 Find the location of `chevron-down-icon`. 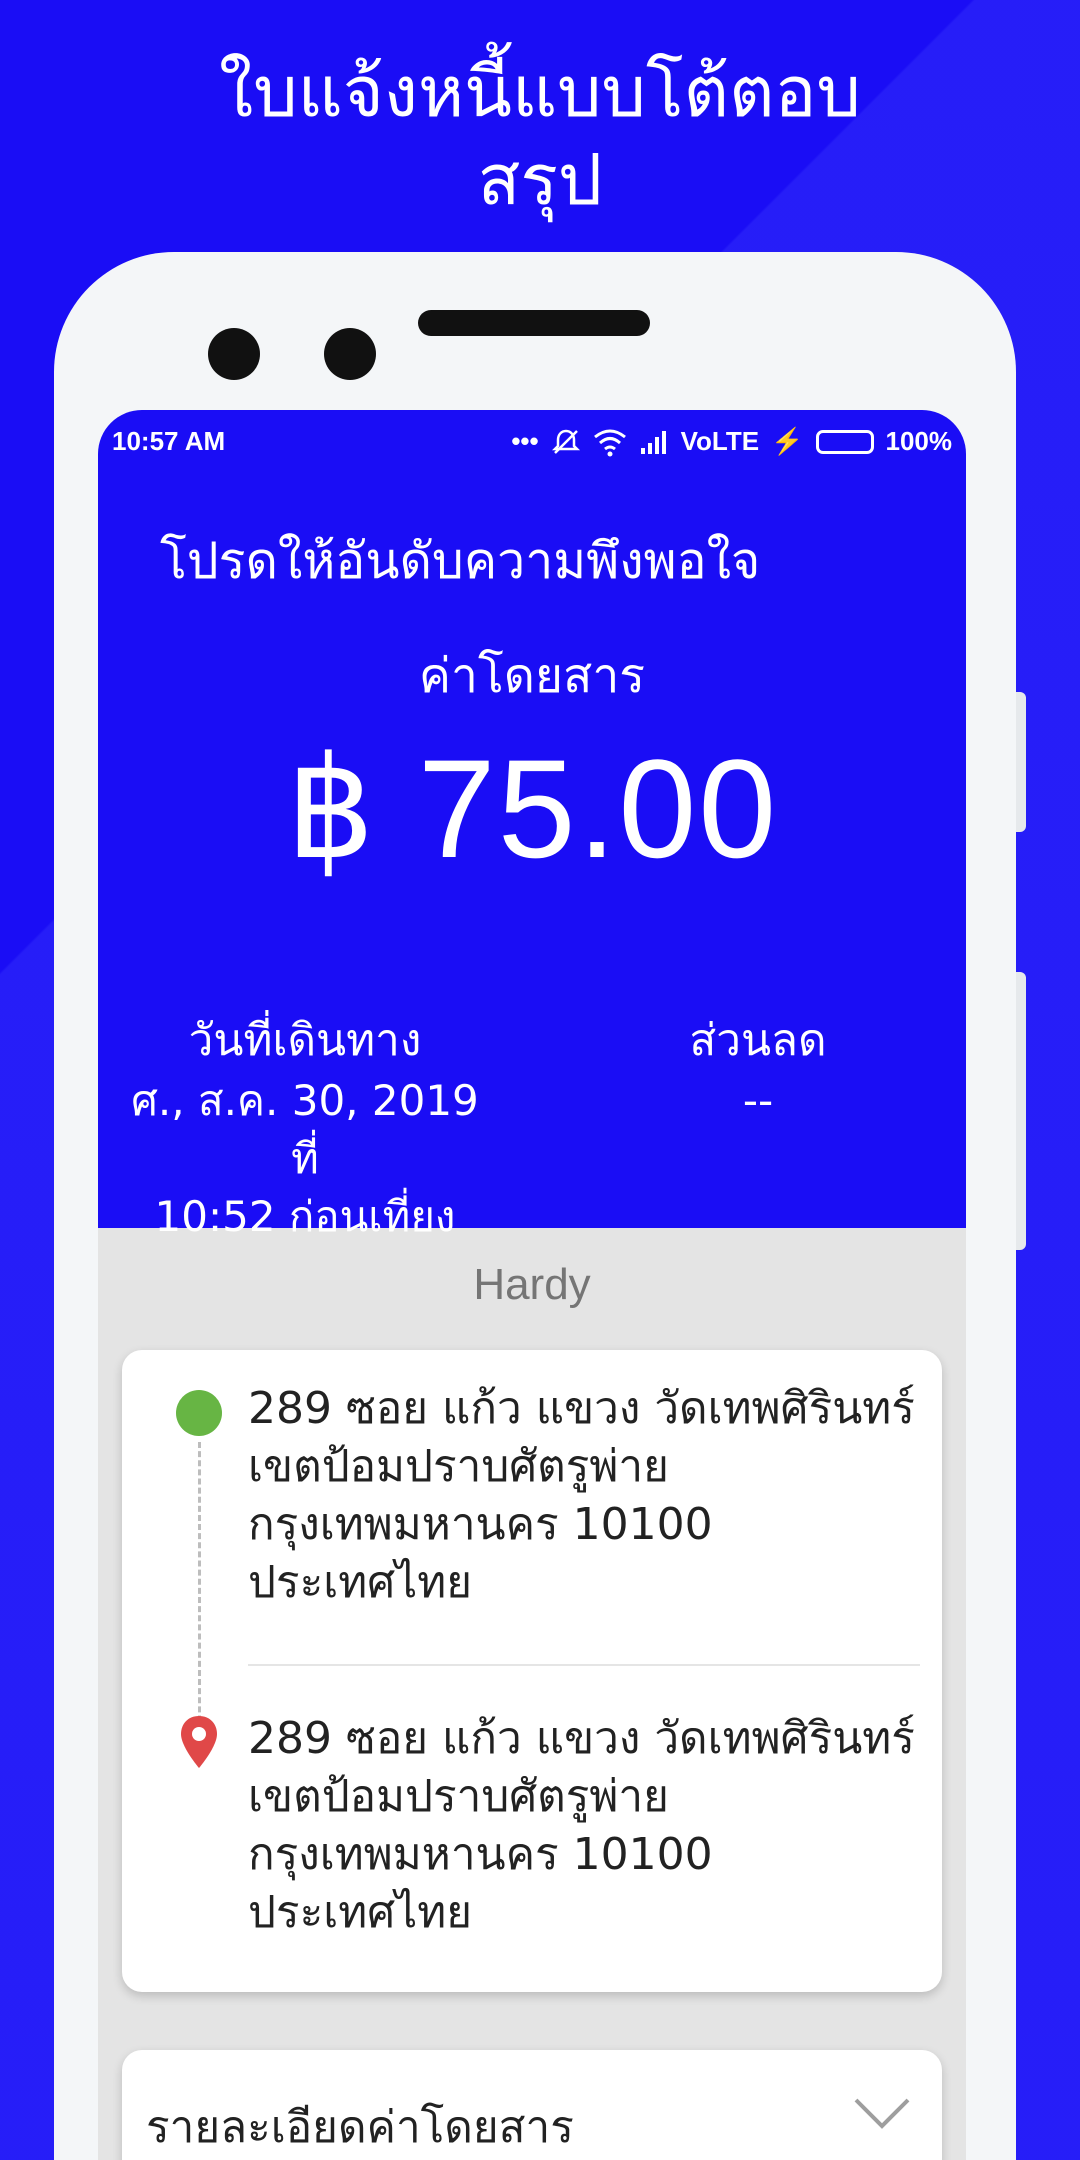

chevron-down-icon is located at coordinates (882, 2114).